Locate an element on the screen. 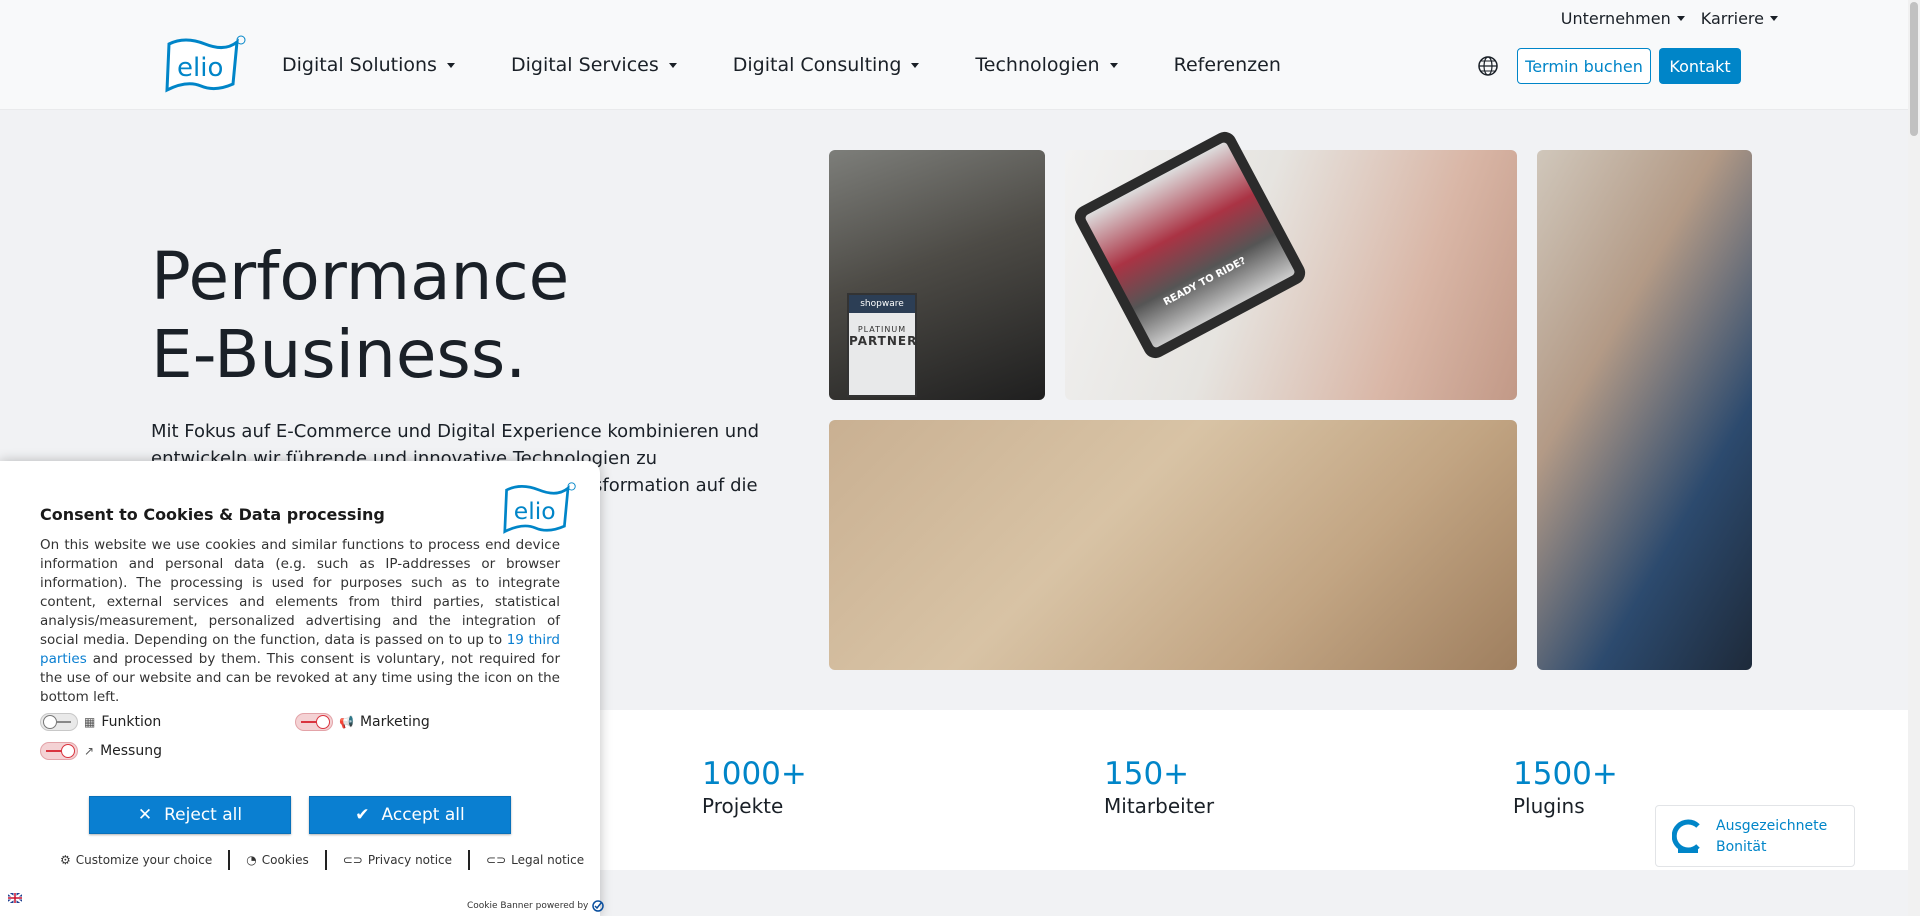 This screenshot has height=916, width=1920. reject-all-button: ✕ Reject all is located at coordinates (190, 815).